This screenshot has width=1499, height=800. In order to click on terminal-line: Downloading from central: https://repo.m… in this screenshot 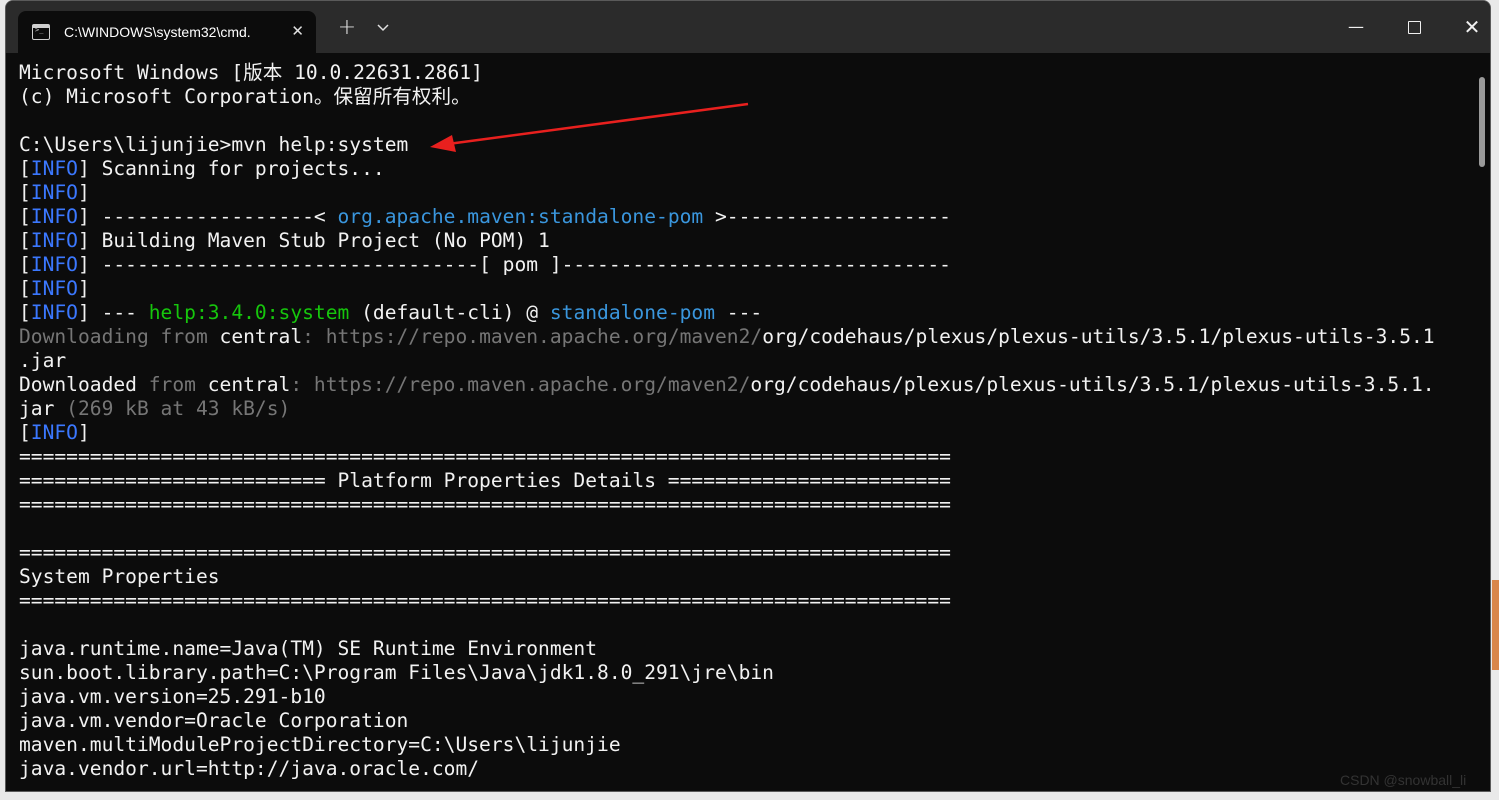, I will do `click(744, 337)`.